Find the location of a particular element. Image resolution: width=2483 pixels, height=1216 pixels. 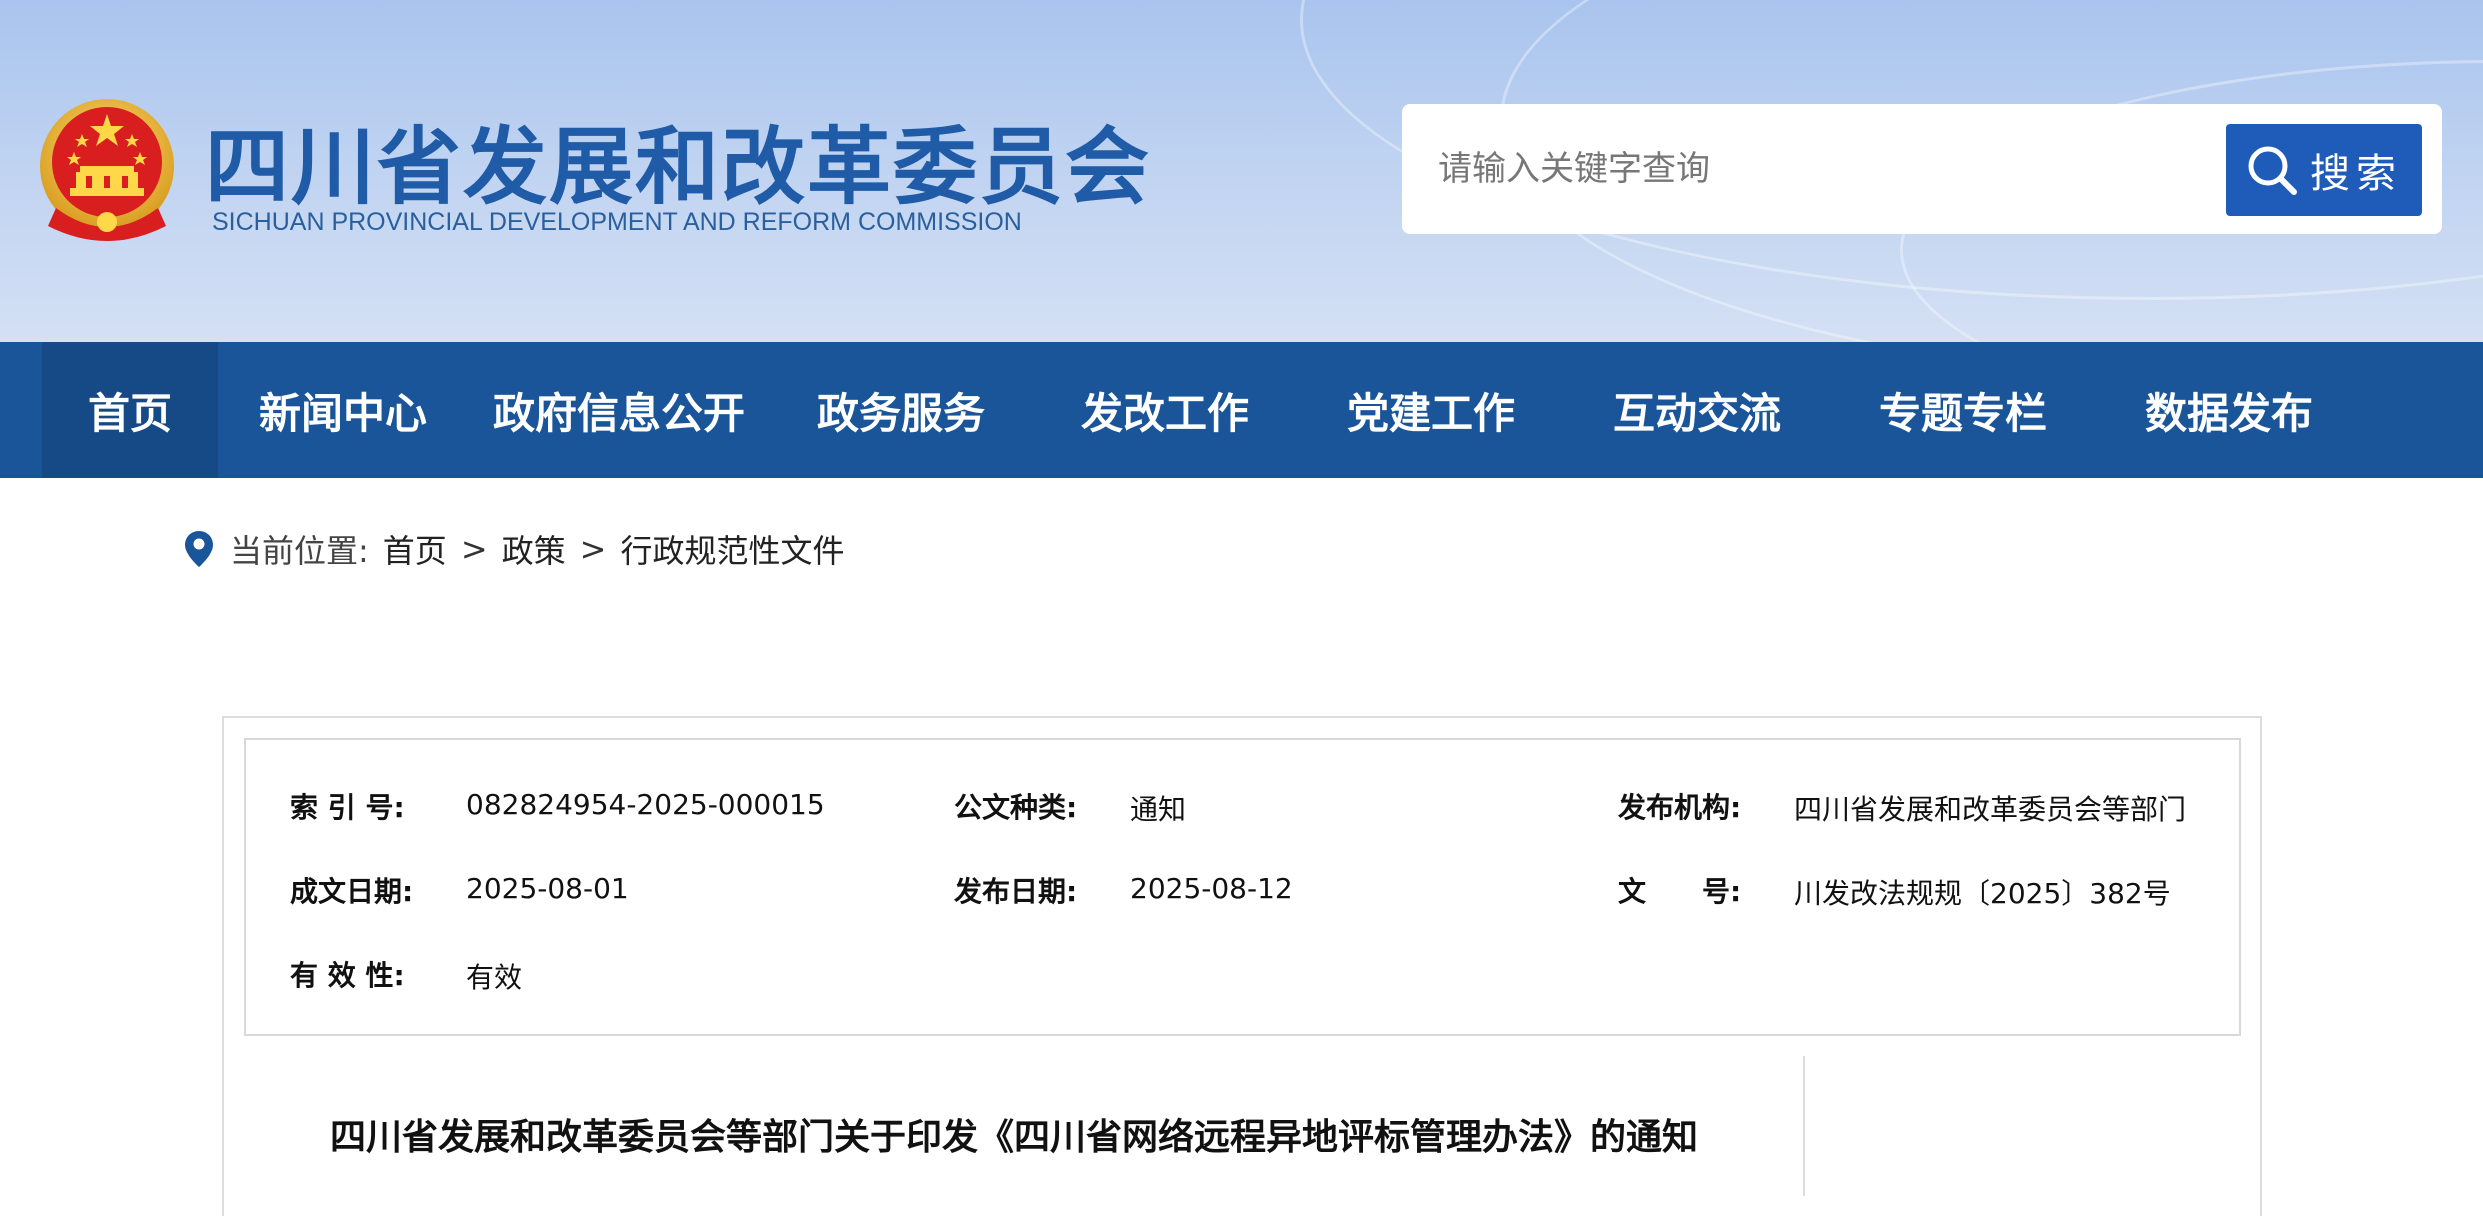

search-input is located at coordinates (1818, 169).